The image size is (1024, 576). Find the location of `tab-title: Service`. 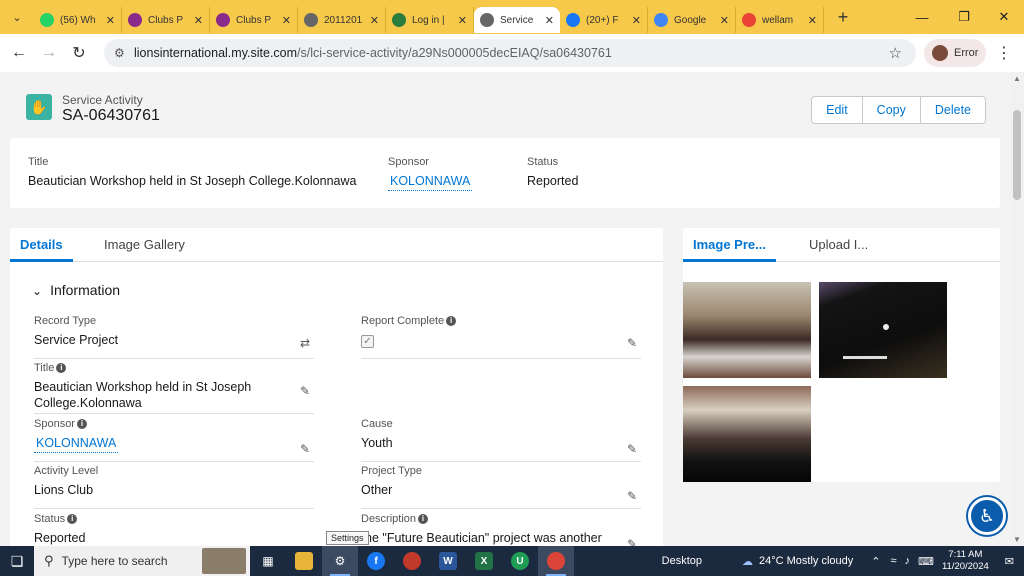

tab-title: Service is located at coordinates (517, 20).